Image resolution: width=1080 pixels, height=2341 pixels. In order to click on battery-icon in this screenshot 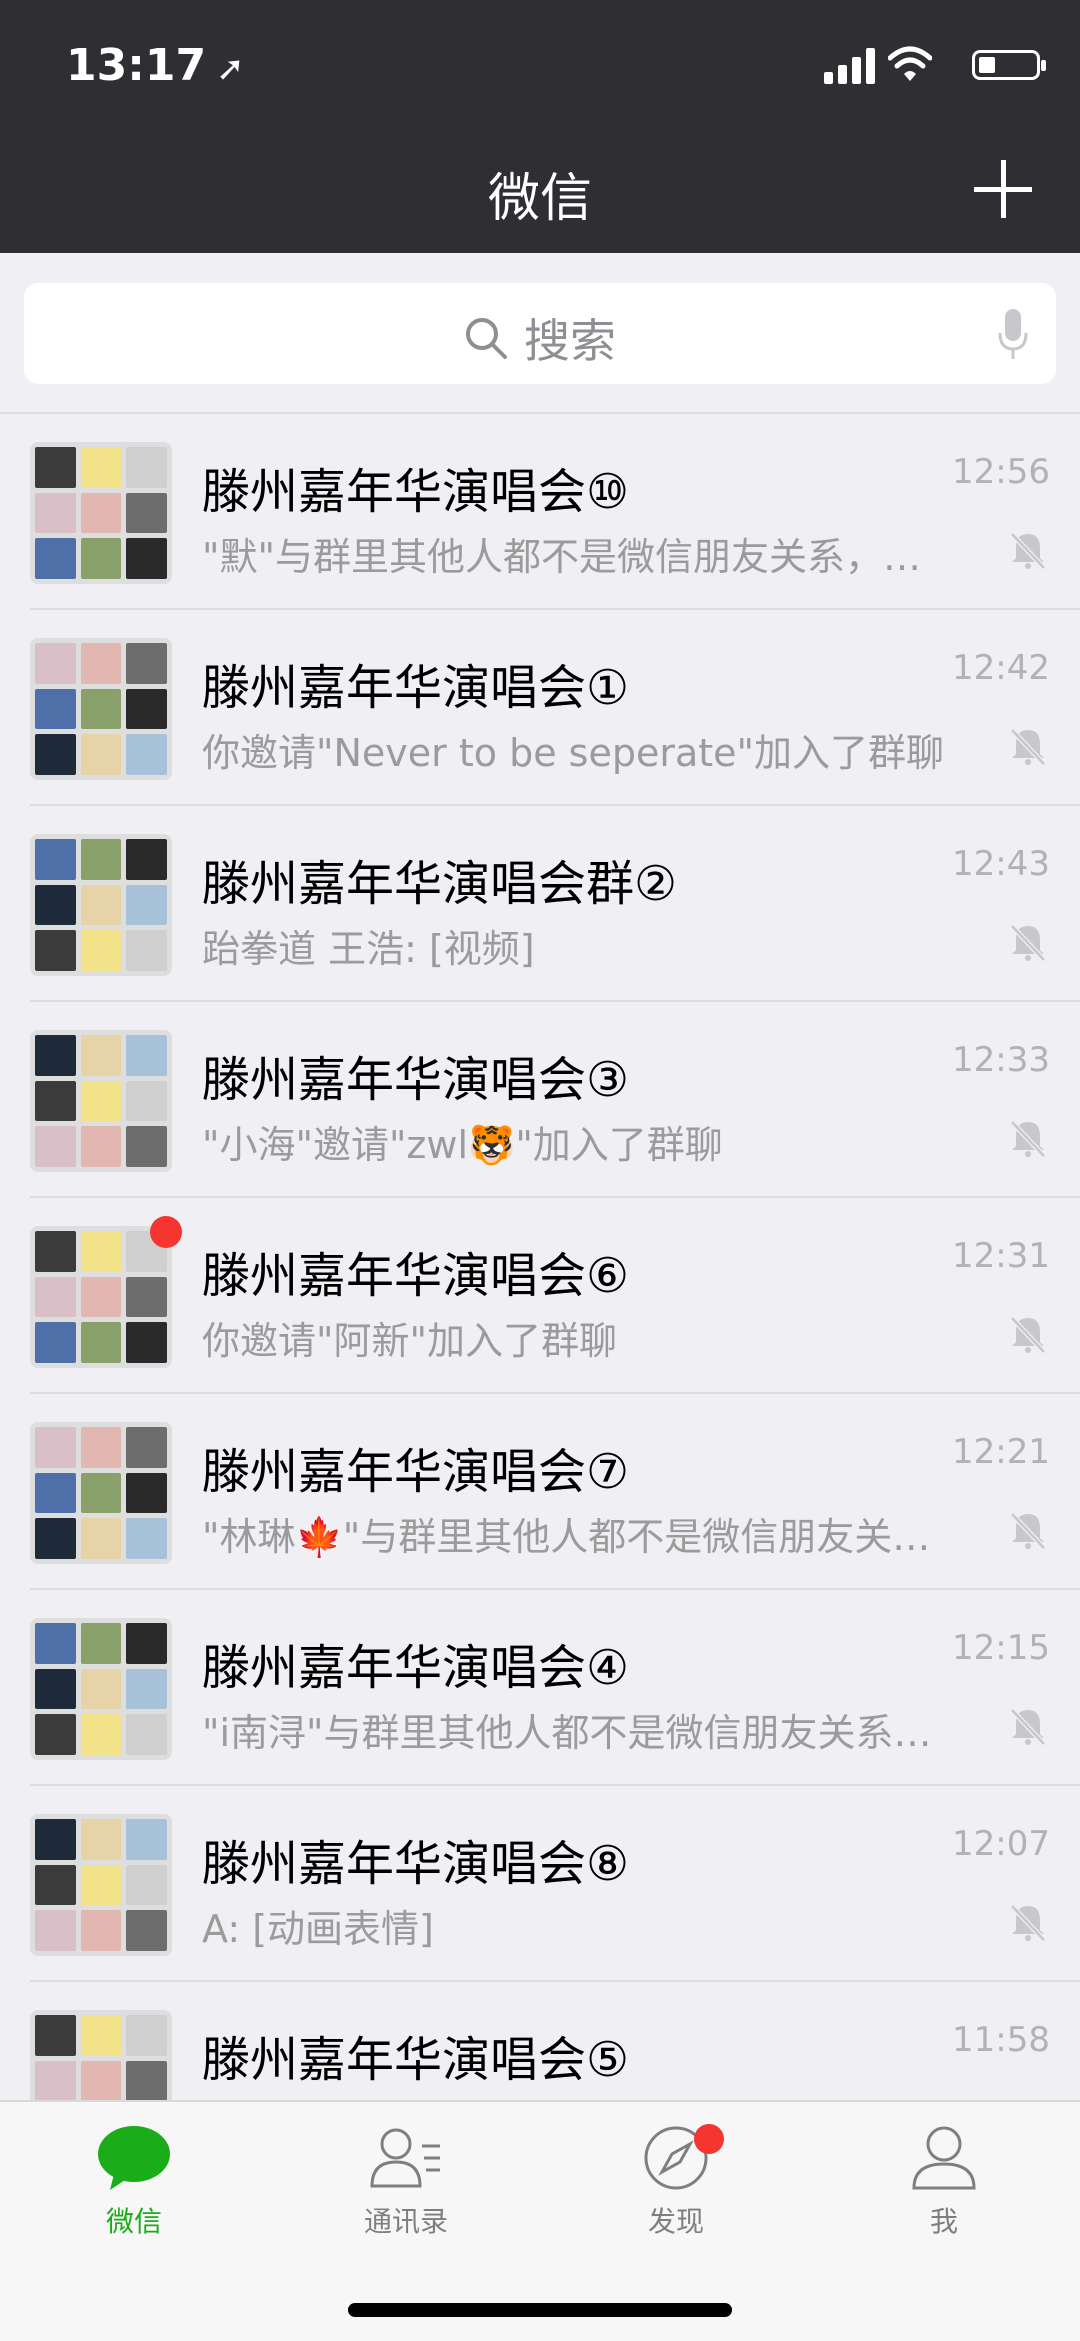, I will do `click(1009, 65)`.